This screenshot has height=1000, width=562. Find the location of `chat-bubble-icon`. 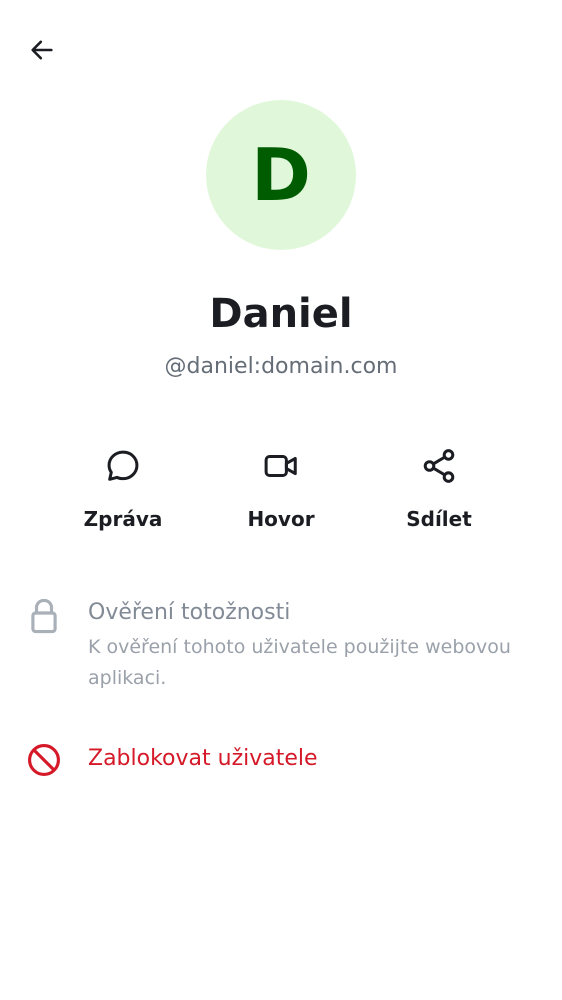

chat-bubble-icon is located at coordinates (123, 466).